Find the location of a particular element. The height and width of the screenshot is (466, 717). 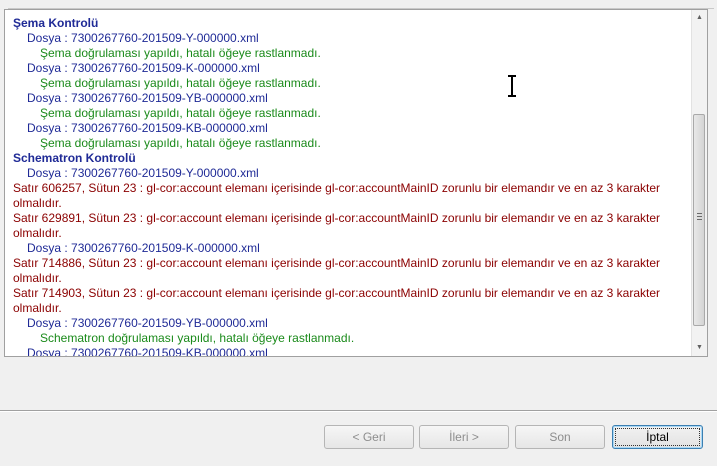

text-cursor-icon is located at coordinates (512, 86).